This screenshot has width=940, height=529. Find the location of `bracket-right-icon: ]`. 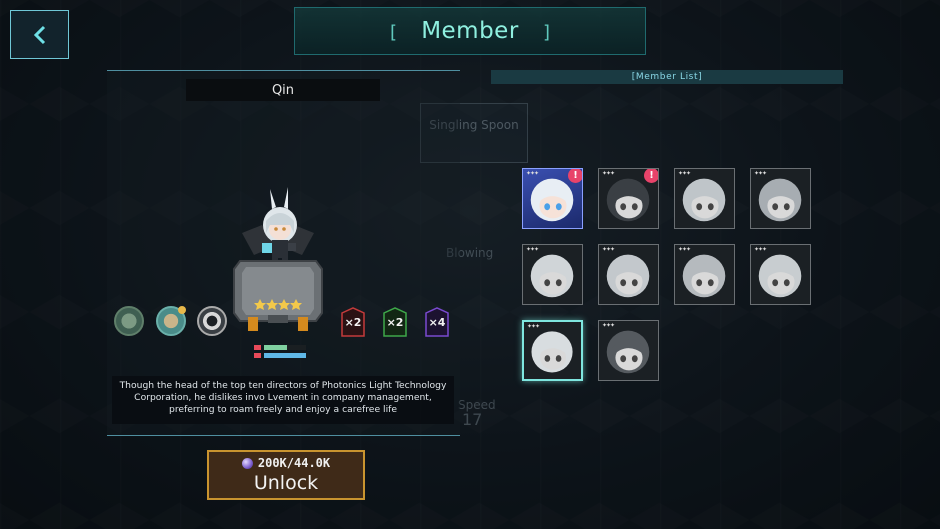

bracket-right-icon: ] is located at coordinates (546, 32).